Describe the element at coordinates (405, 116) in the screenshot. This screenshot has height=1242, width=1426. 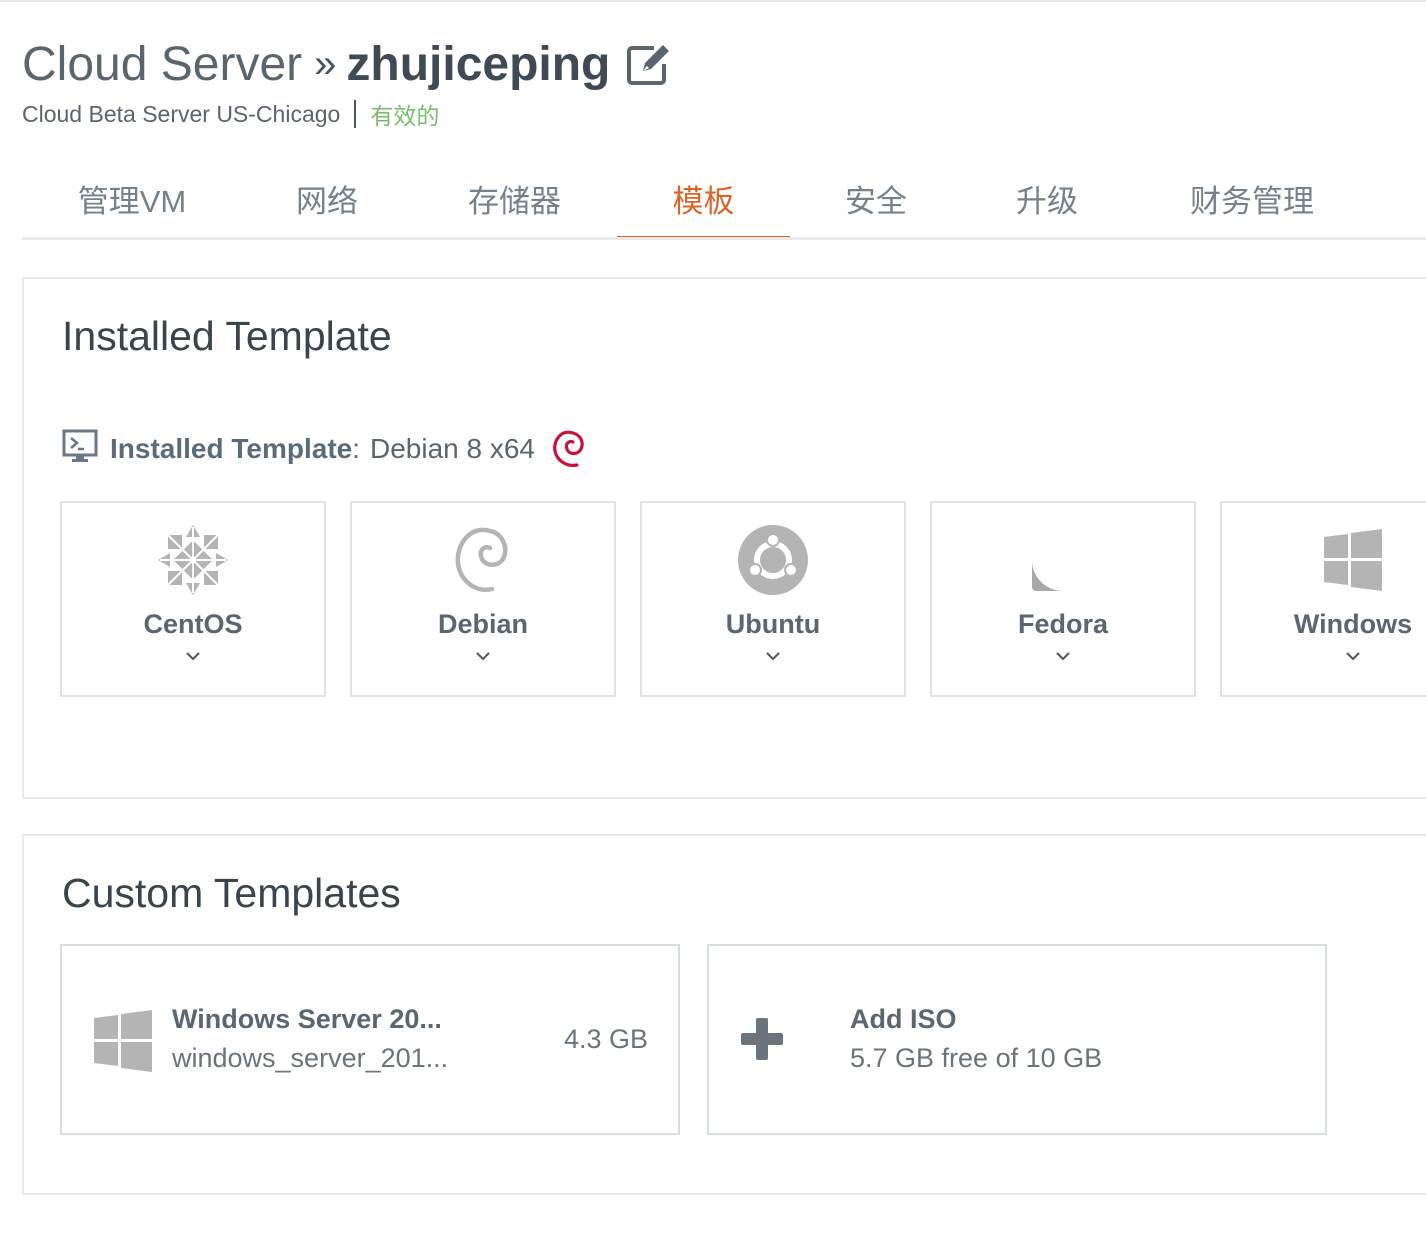
I see `status-label: 有效的` at that location.